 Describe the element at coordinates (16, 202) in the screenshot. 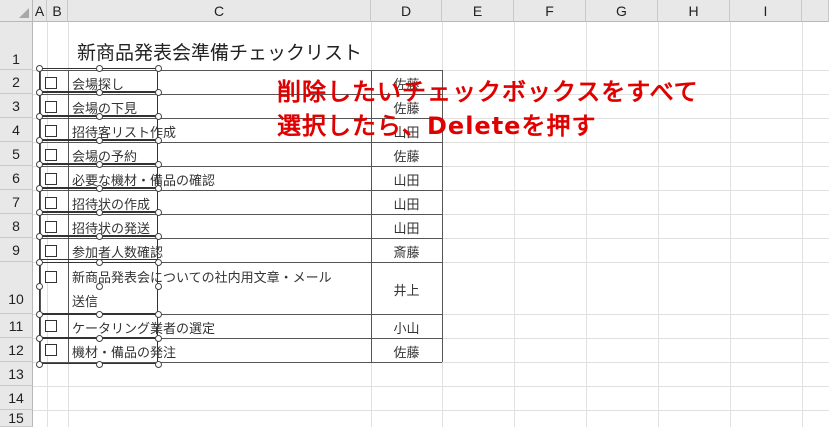

I see `row-header-7: 7` at that location.